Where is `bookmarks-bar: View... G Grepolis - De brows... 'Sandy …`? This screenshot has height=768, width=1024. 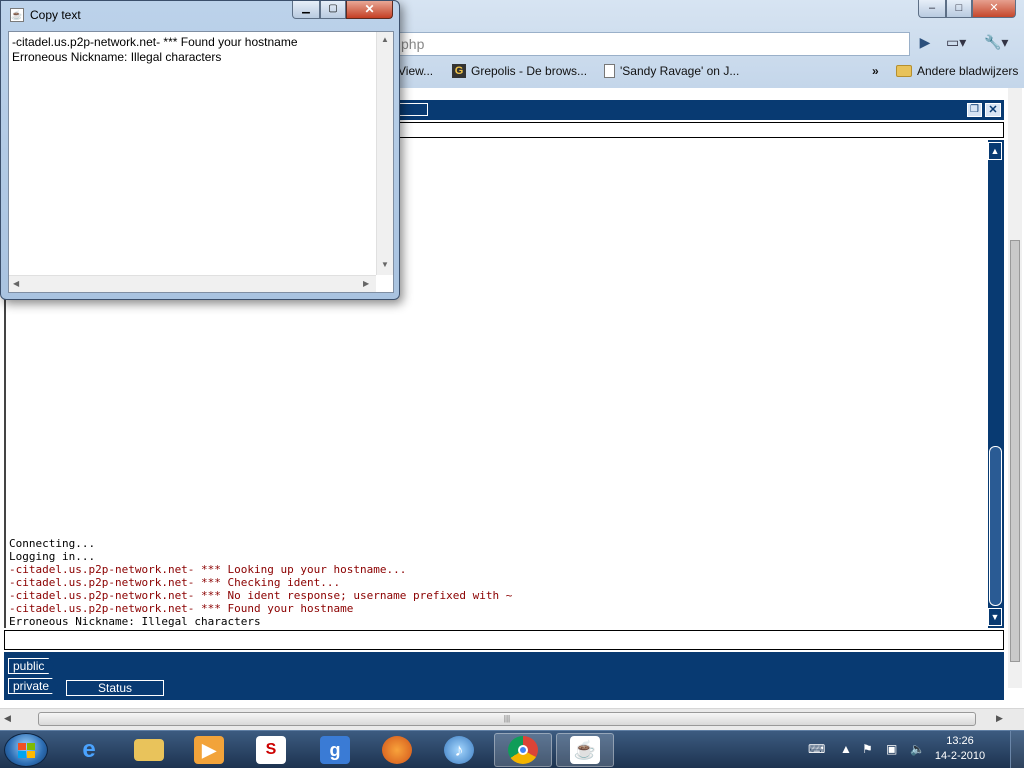 bookmarks-bar: View... G Grepolis - De brows... 'Sandy … is located at coordinates (710, 72).